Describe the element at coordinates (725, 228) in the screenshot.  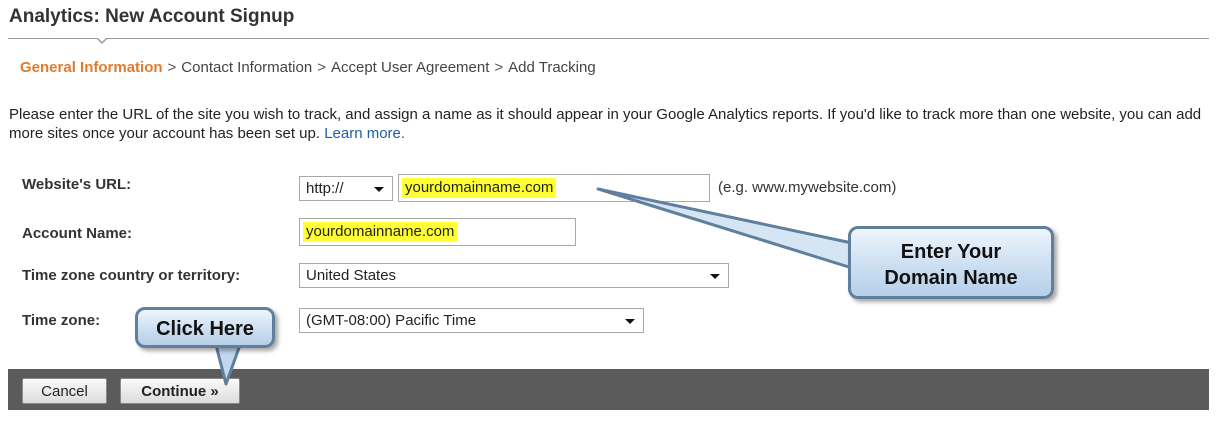
I see `domain-callout-pointer` at that location.